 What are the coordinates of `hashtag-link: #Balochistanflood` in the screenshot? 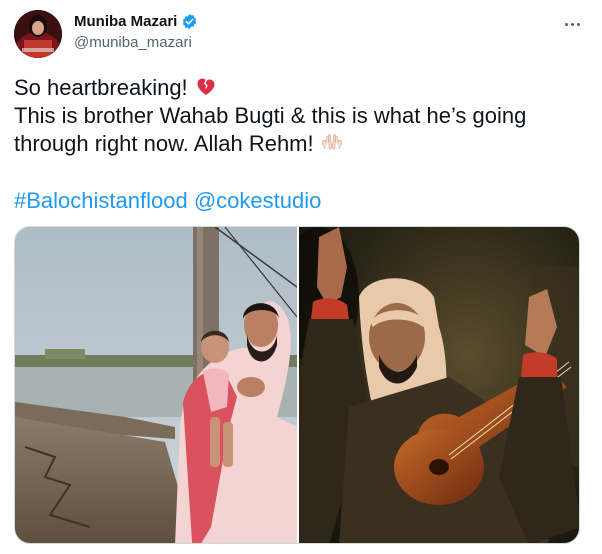 It's located at (101, 200).